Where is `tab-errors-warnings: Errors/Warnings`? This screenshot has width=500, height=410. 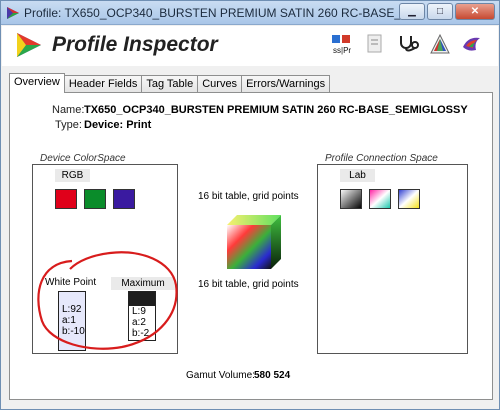
tab-errors-warnings: Errors/Warnings is located at coordinates (286, 84).